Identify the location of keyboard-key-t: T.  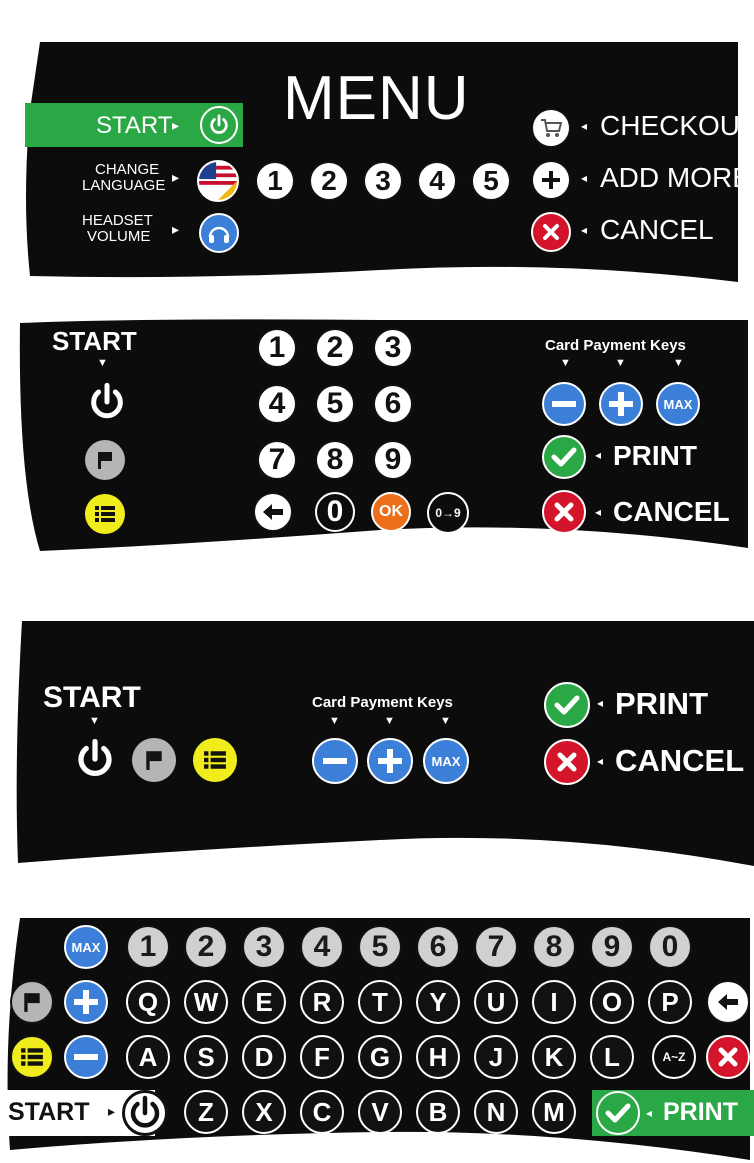
(380, 1002).